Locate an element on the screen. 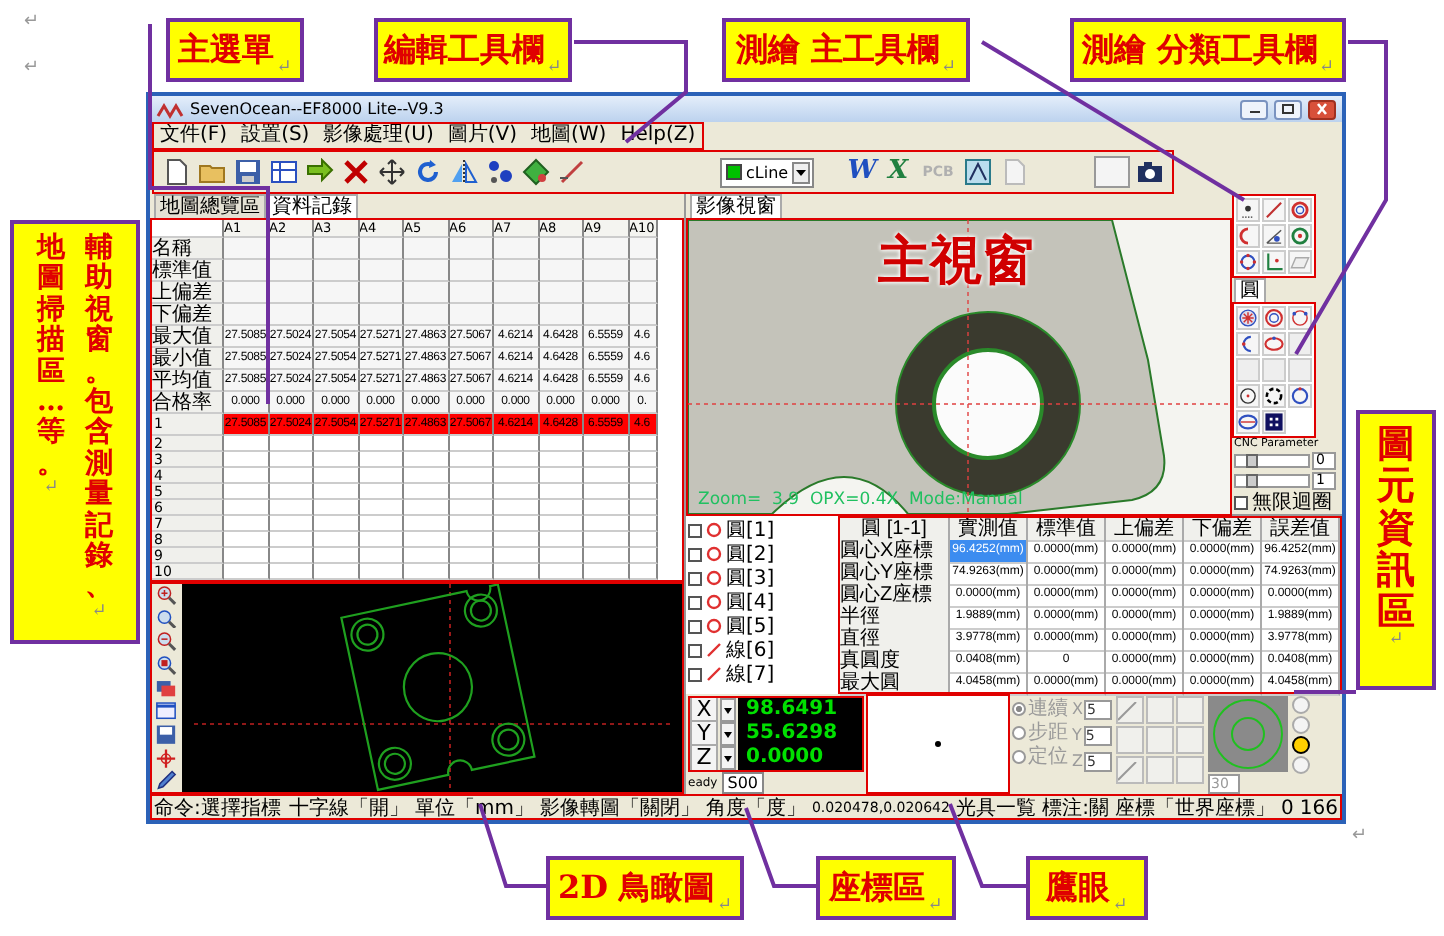  axis-label: Y is located at coordinates (1077, 735).